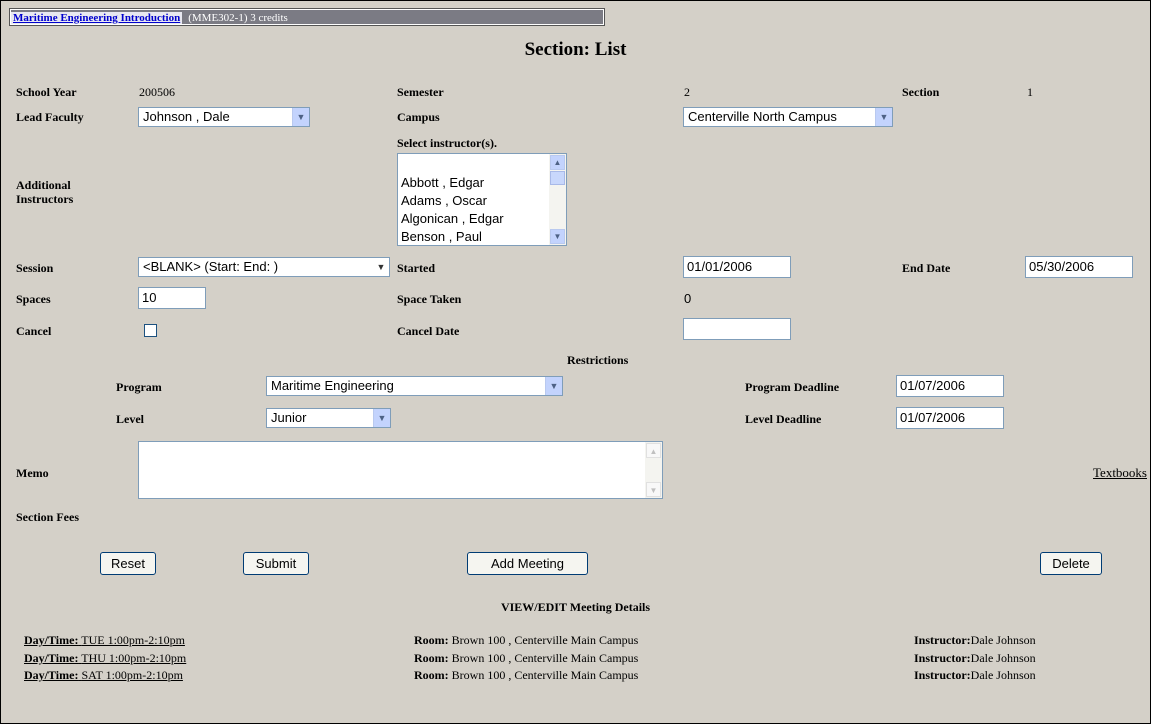 The height and width of the screenshot is (724, 1151). I want to click on memo-label: Memo, so click(32, 473).